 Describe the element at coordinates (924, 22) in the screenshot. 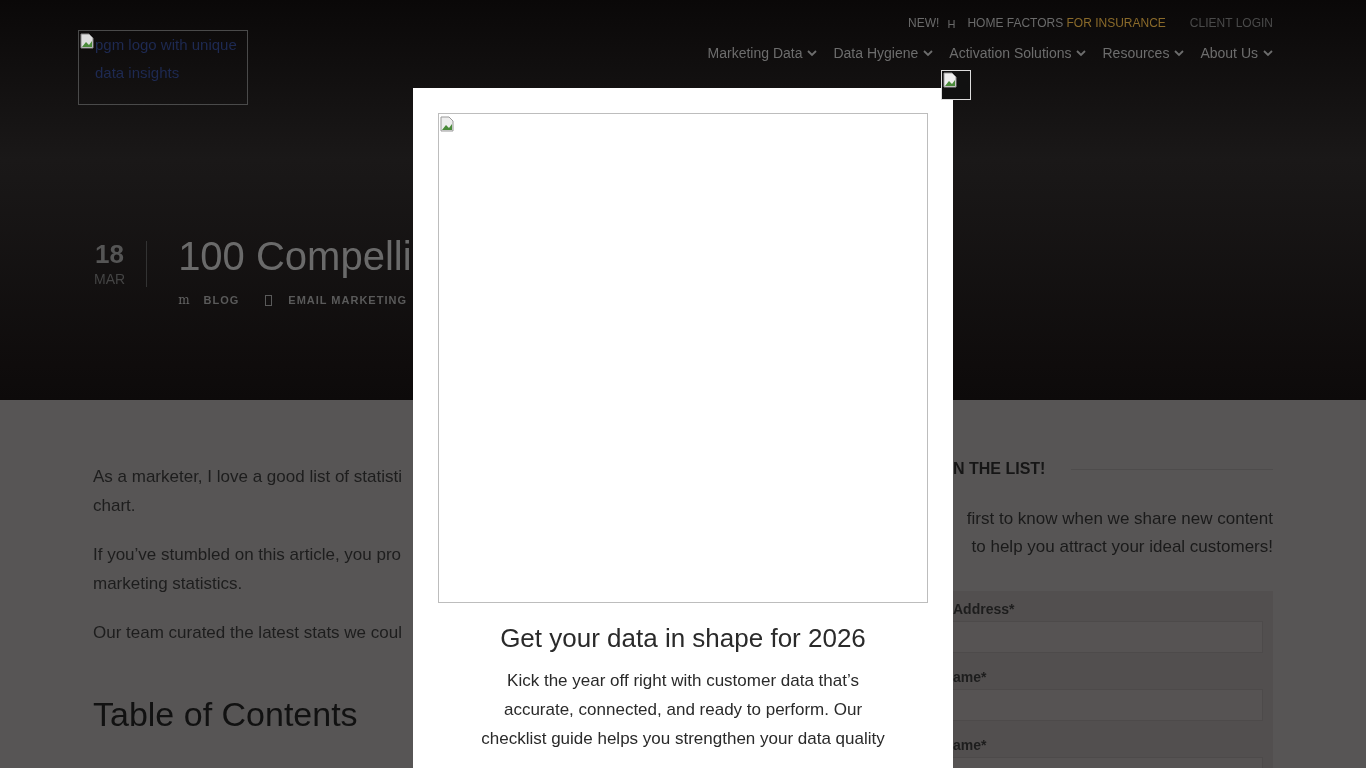

I see `new-label: NEW!` at that location.